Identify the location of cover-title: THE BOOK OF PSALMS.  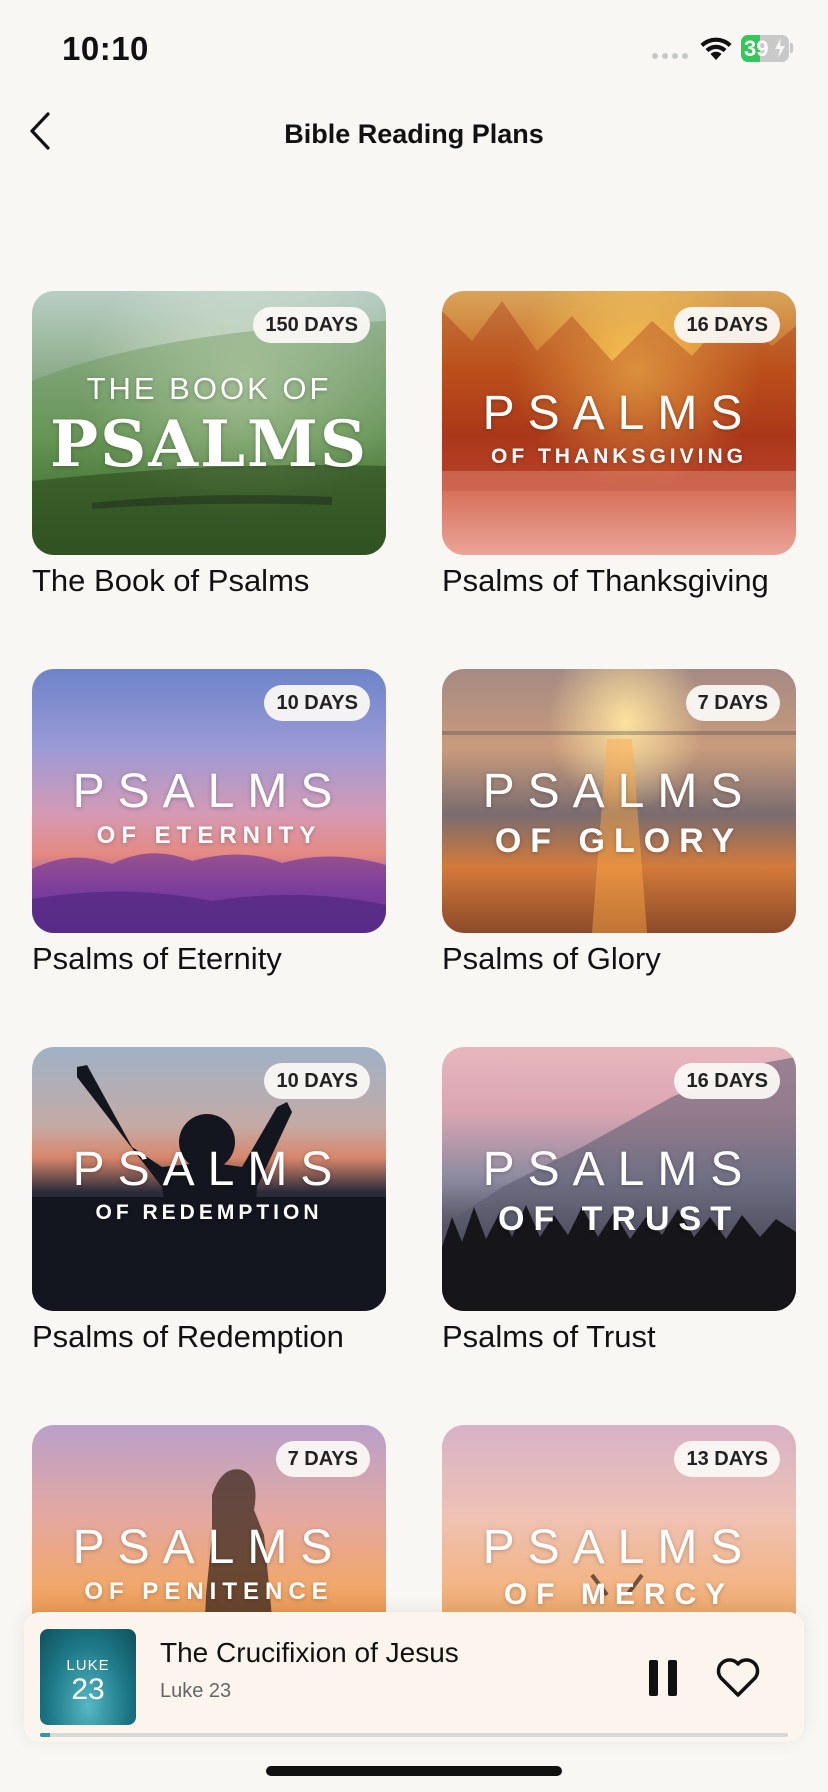
(209, 424).